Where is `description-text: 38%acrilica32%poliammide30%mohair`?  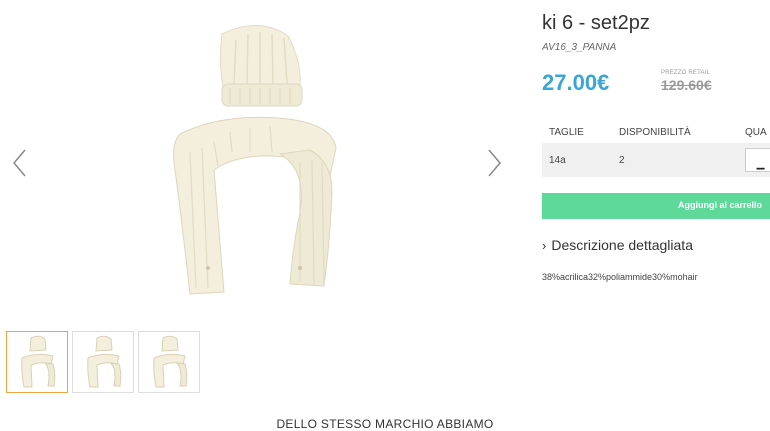
description-text: 38%acrilica32%poliammide30%mohair is located at coordinates (620, 277).